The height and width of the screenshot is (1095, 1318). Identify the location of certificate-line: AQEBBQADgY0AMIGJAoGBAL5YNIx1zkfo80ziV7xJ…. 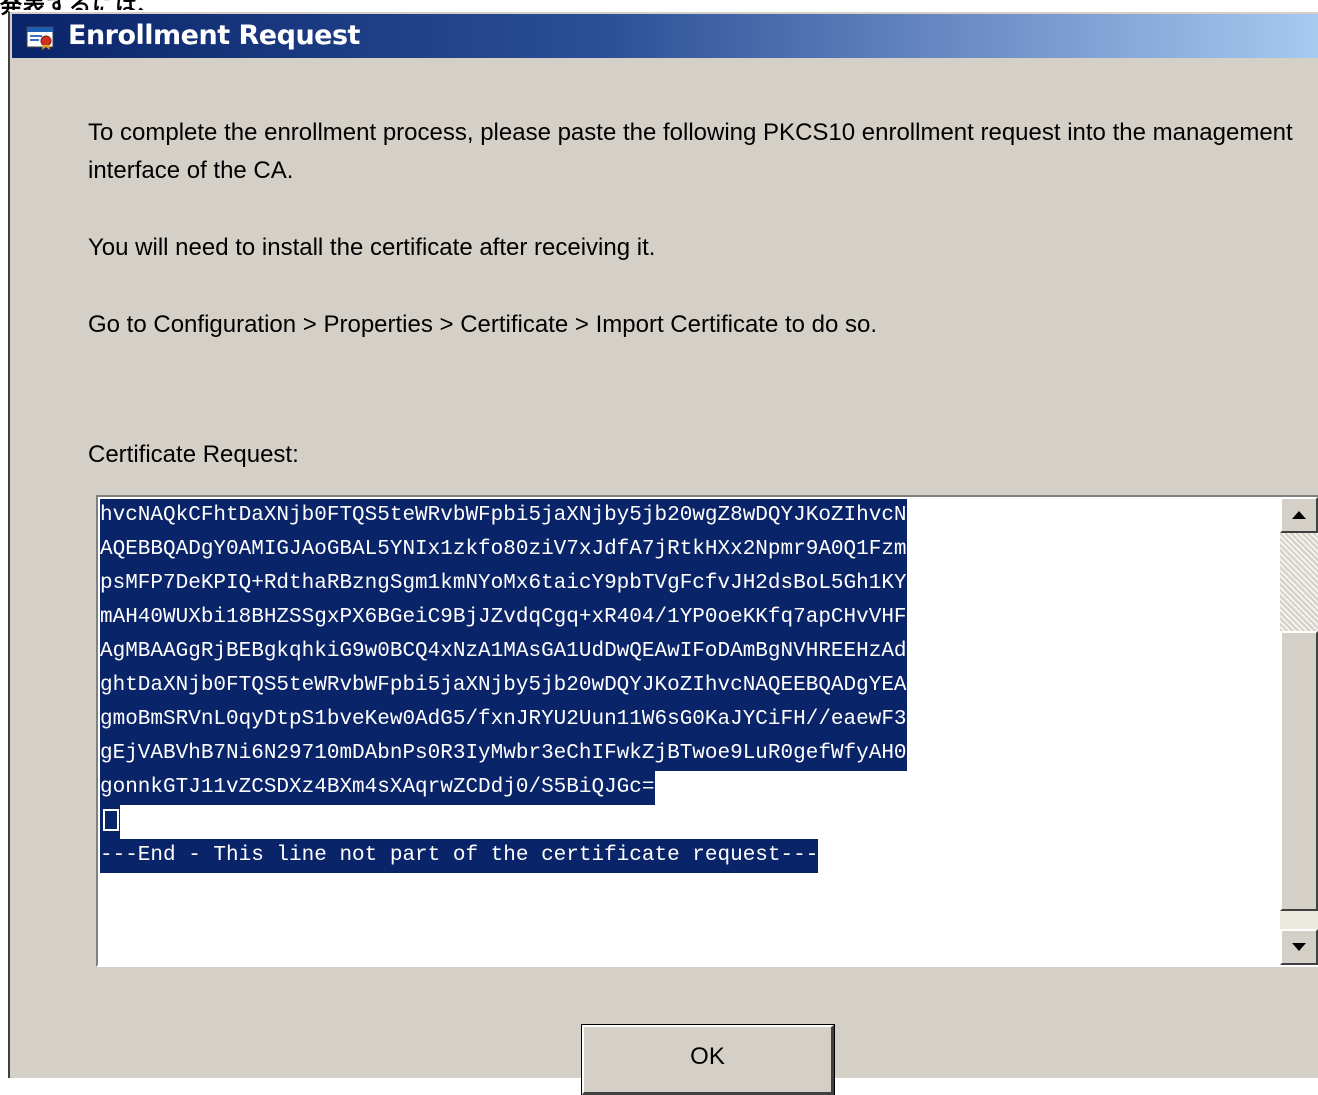
(690, 550).